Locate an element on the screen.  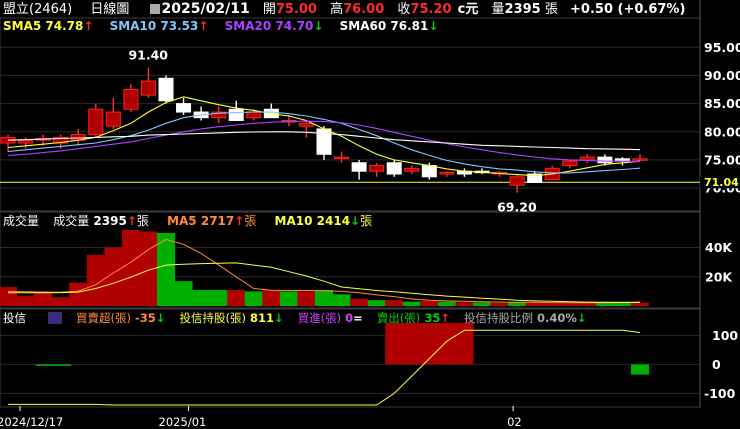
price-tick-label: 85.00 is located at coordinates (722, 103).